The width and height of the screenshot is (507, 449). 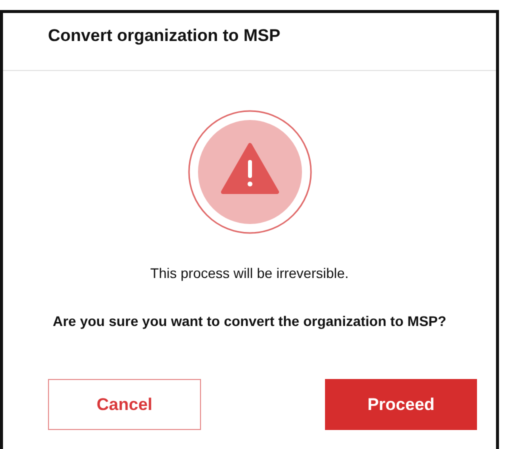 What do you see at coordinates (124, 404) in the screenshot?
I see `cancel-button: Cancel` at bounding box center [124, 404].